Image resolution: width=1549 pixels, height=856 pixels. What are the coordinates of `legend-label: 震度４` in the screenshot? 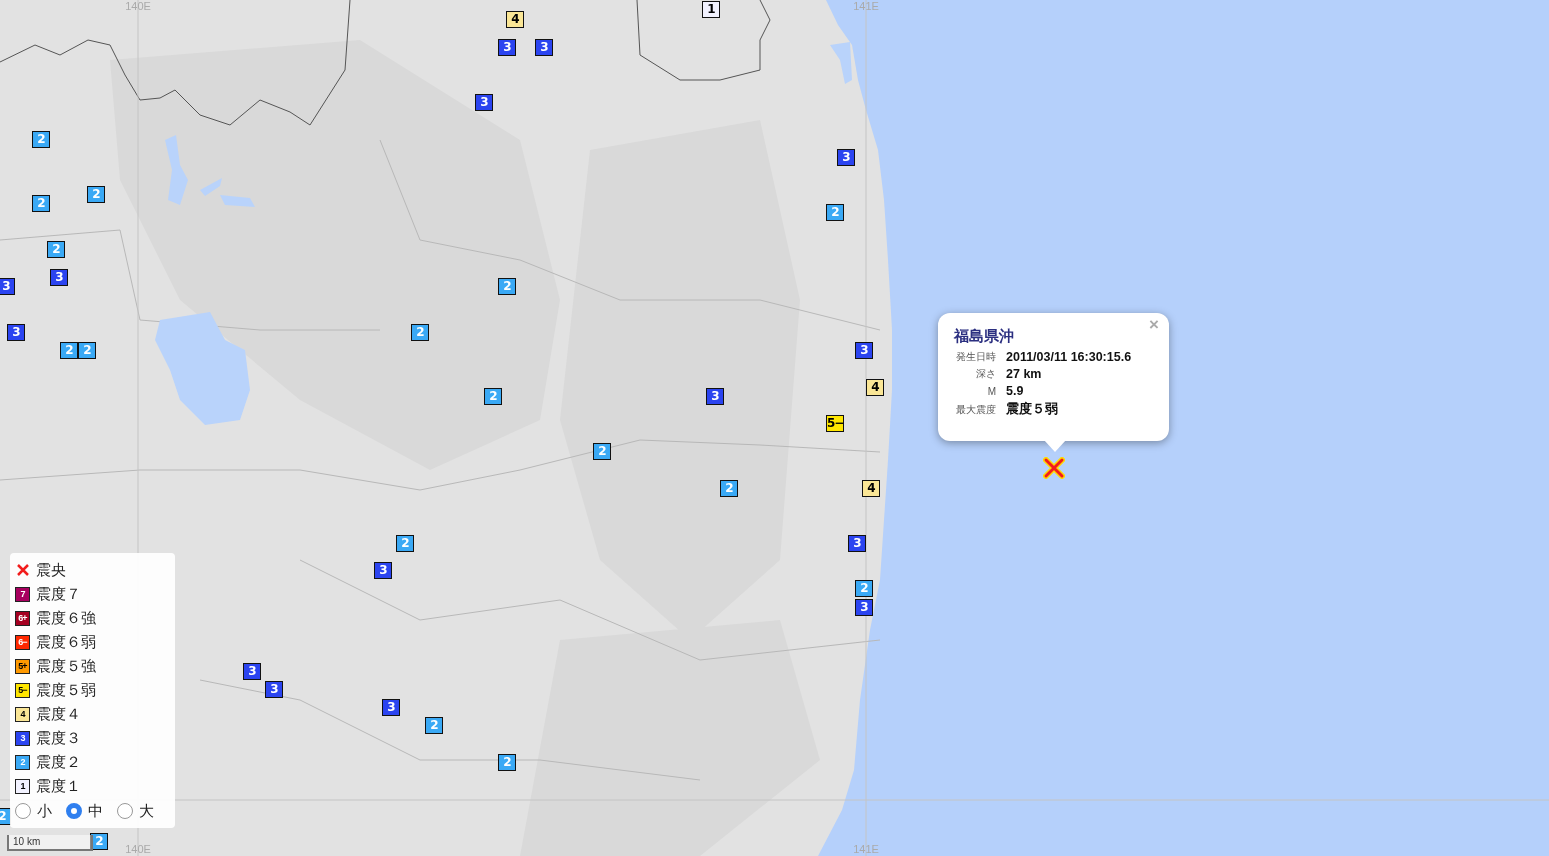 It's located at (58, 714).